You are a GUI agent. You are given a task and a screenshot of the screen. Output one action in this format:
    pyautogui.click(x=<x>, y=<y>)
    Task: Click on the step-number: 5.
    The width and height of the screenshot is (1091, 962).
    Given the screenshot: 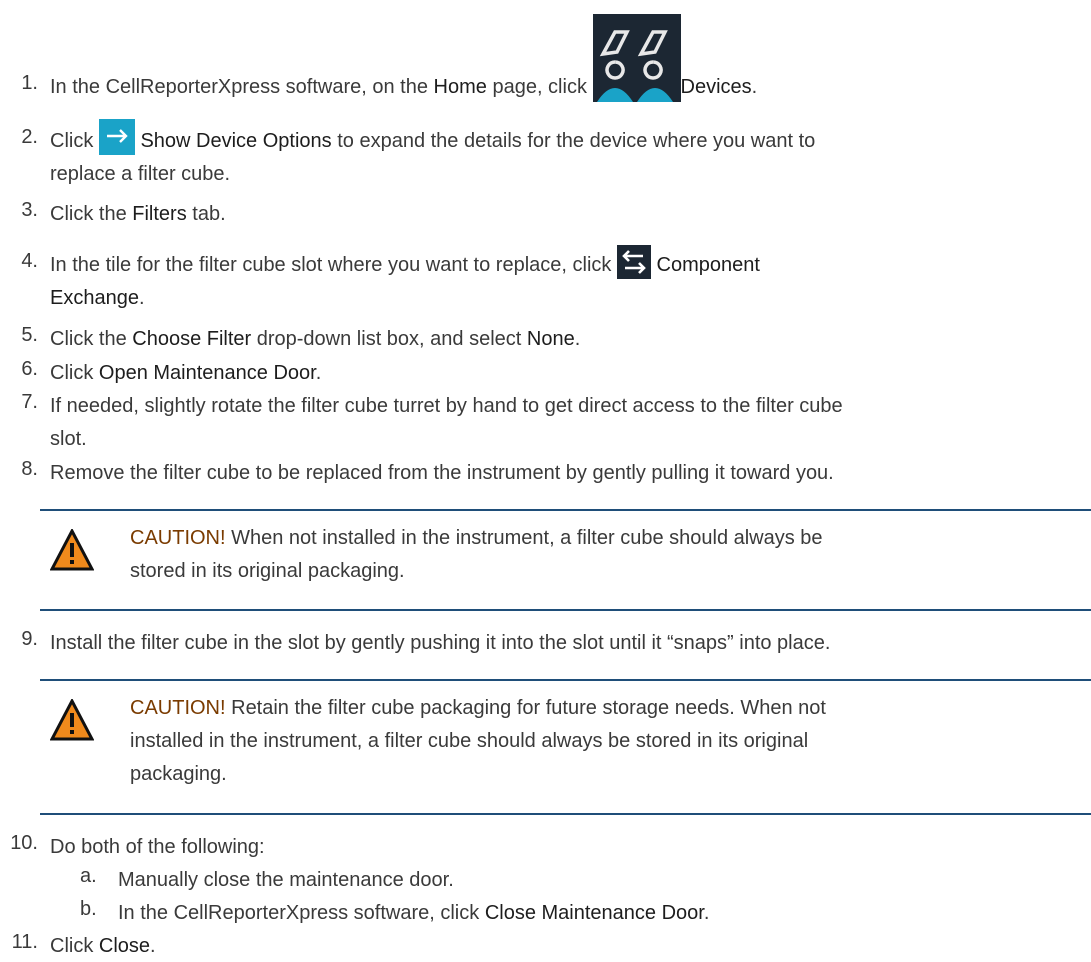 What is the action you would take?
    pyautogui.click(x=29, y=335)
    